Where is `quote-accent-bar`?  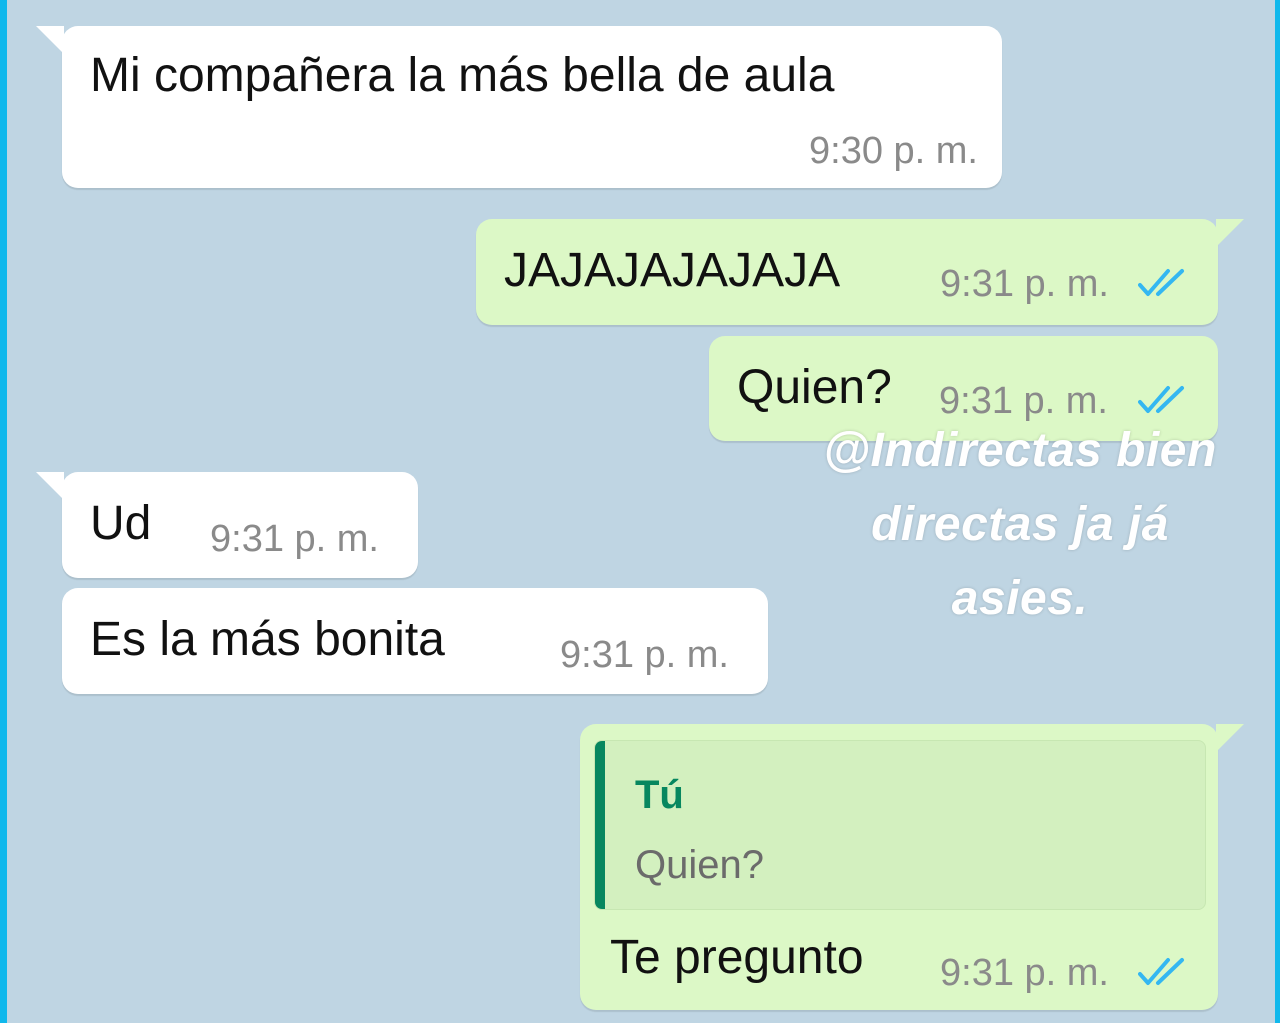 quote-accent-bar is located at coordinates (600, 825).